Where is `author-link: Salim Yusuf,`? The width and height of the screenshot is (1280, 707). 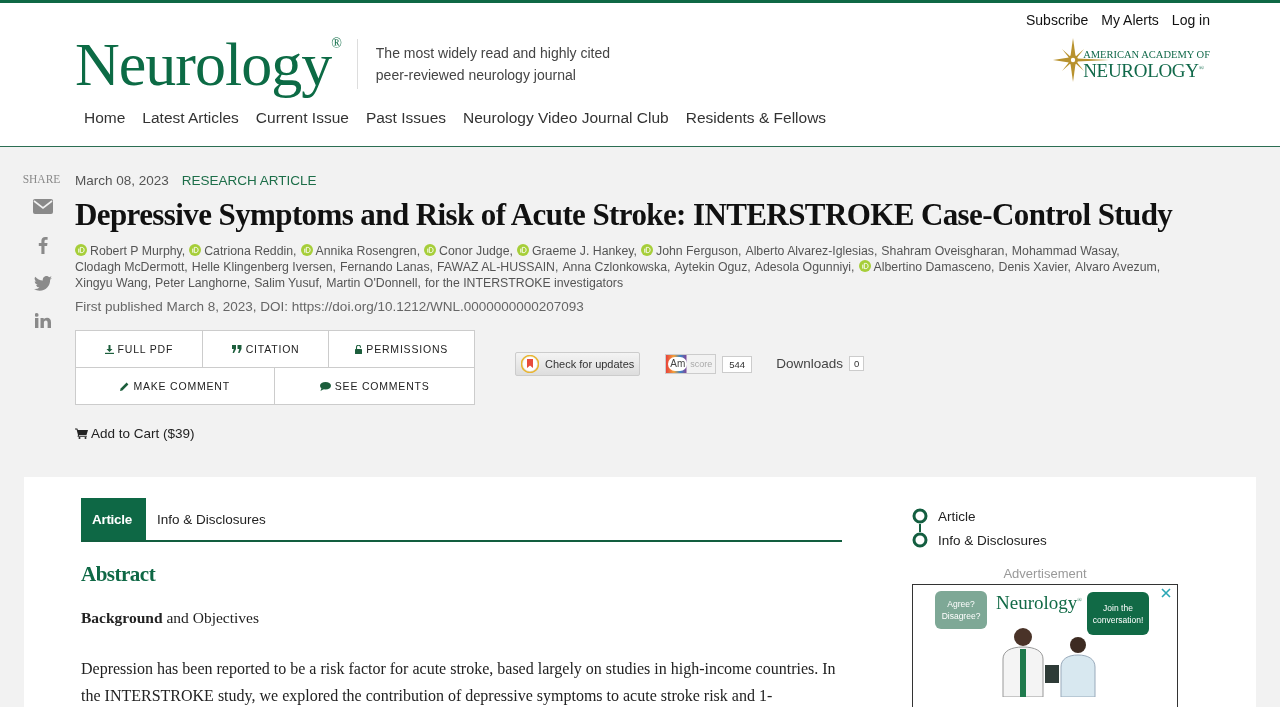
author-link: Salim Yusuf, is located at coordinates (288, 283).